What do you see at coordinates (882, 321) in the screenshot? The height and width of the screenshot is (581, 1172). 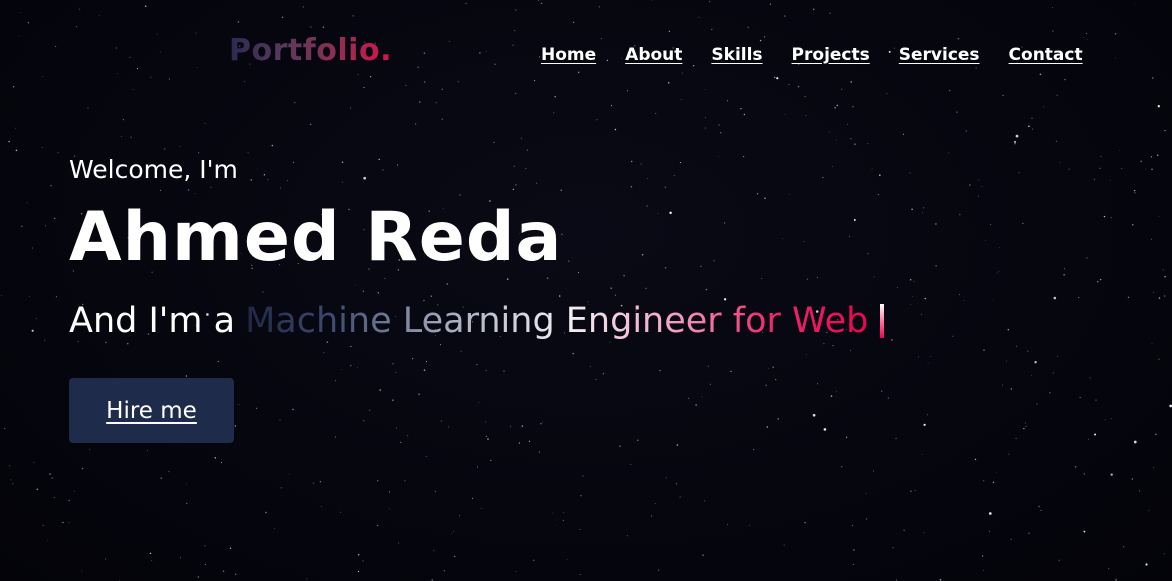 I see `typing-caret-icon` at bounding box center [882, 321].